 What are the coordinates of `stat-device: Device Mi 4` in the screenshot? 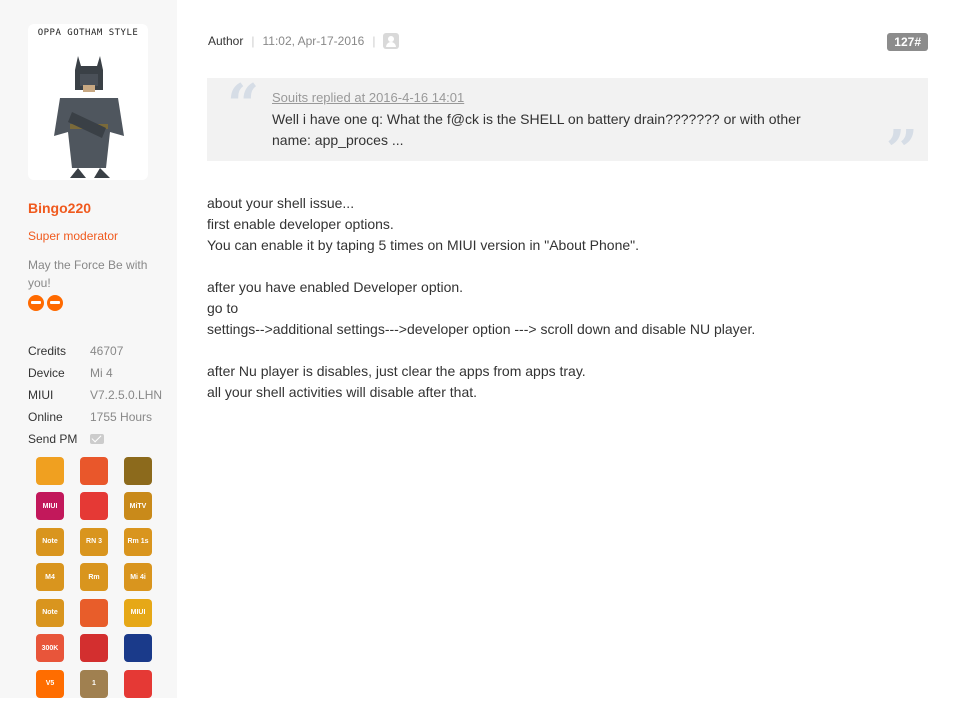 It's located at (95, 373).